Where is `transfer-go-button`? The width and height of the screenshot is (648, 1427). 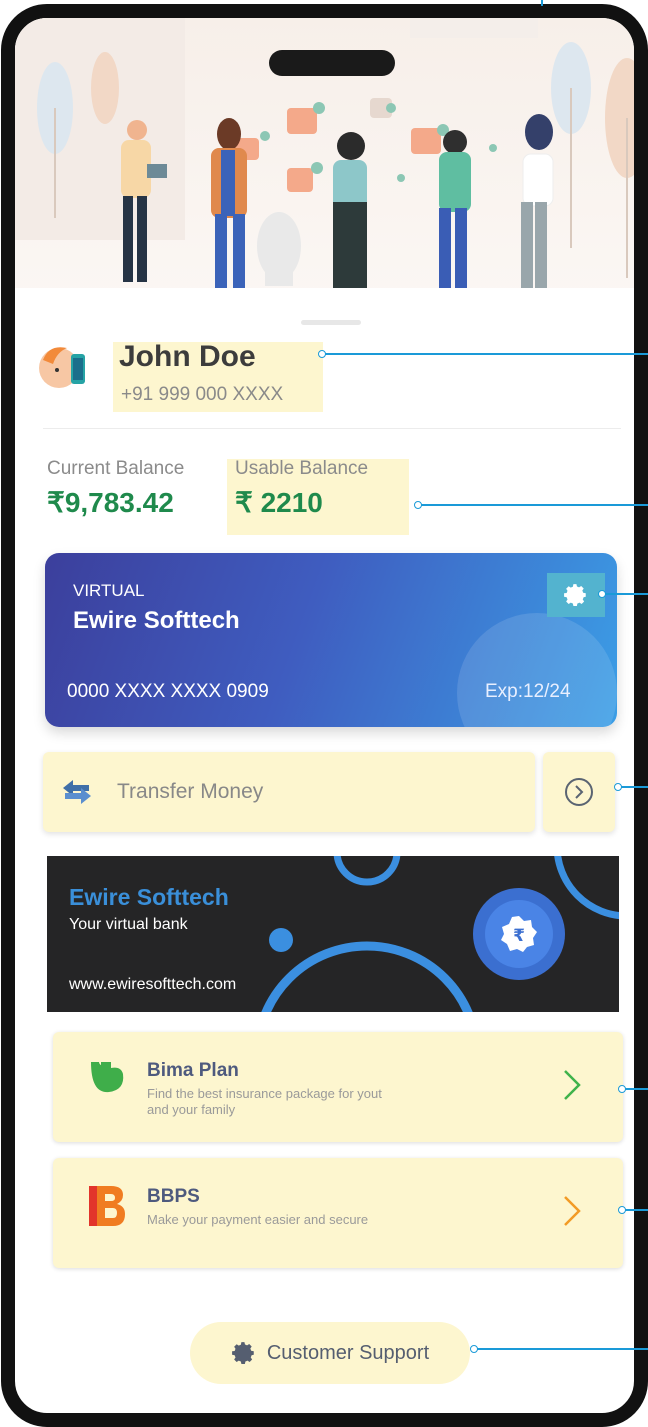 transfer-go-button is located at coordinates (579, 792).